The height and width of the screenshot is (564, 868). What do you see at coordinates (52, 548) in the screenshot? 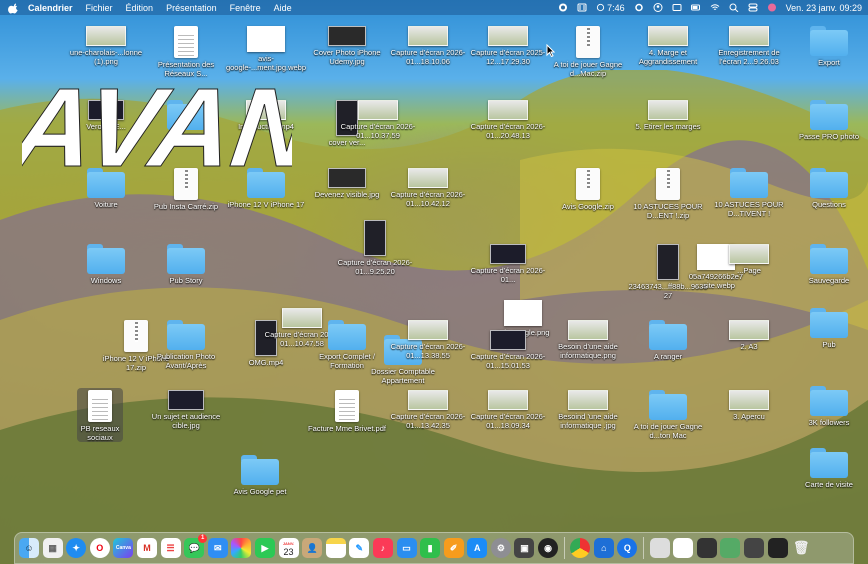
I see `launchpad-icon: ▦` at bounding box center [52, 548].